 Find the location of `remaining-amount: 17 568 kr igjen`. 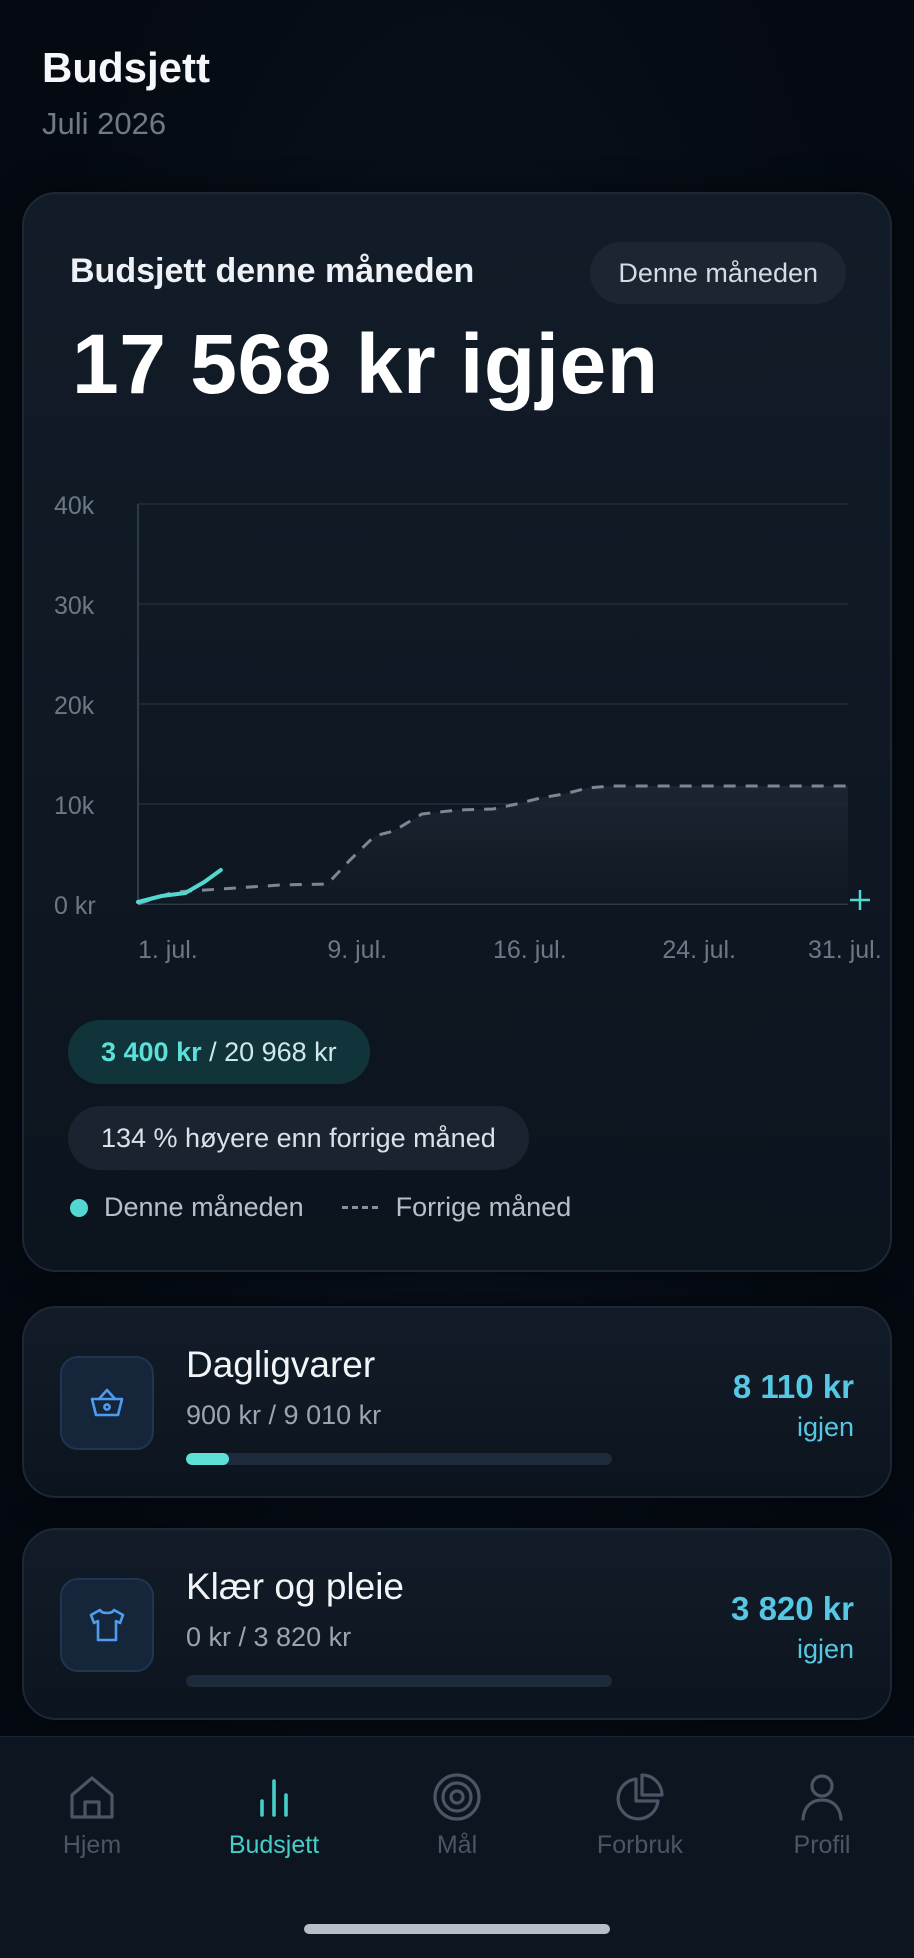

remaining-amount: 17 568 kr igjen is located at coordinates (365, 364).